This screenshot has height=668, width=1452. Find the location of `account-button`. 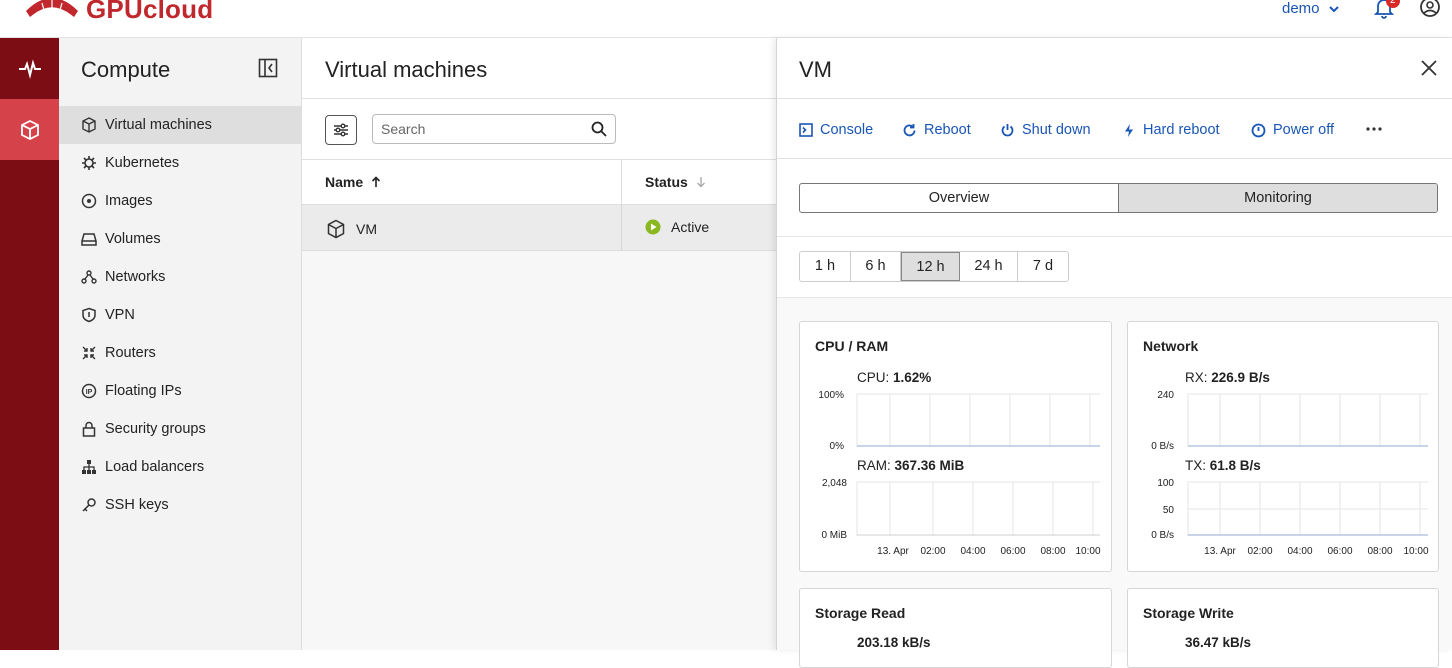

account-button is located at coordinates (1430, 11).